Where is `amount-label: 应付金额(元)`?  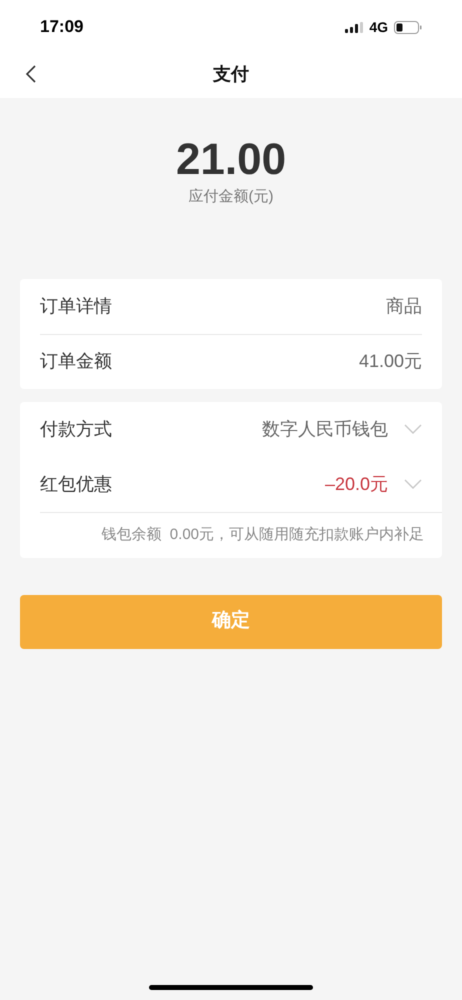 amount-label: 应付金额(元) is located at coordinates (231, 197).